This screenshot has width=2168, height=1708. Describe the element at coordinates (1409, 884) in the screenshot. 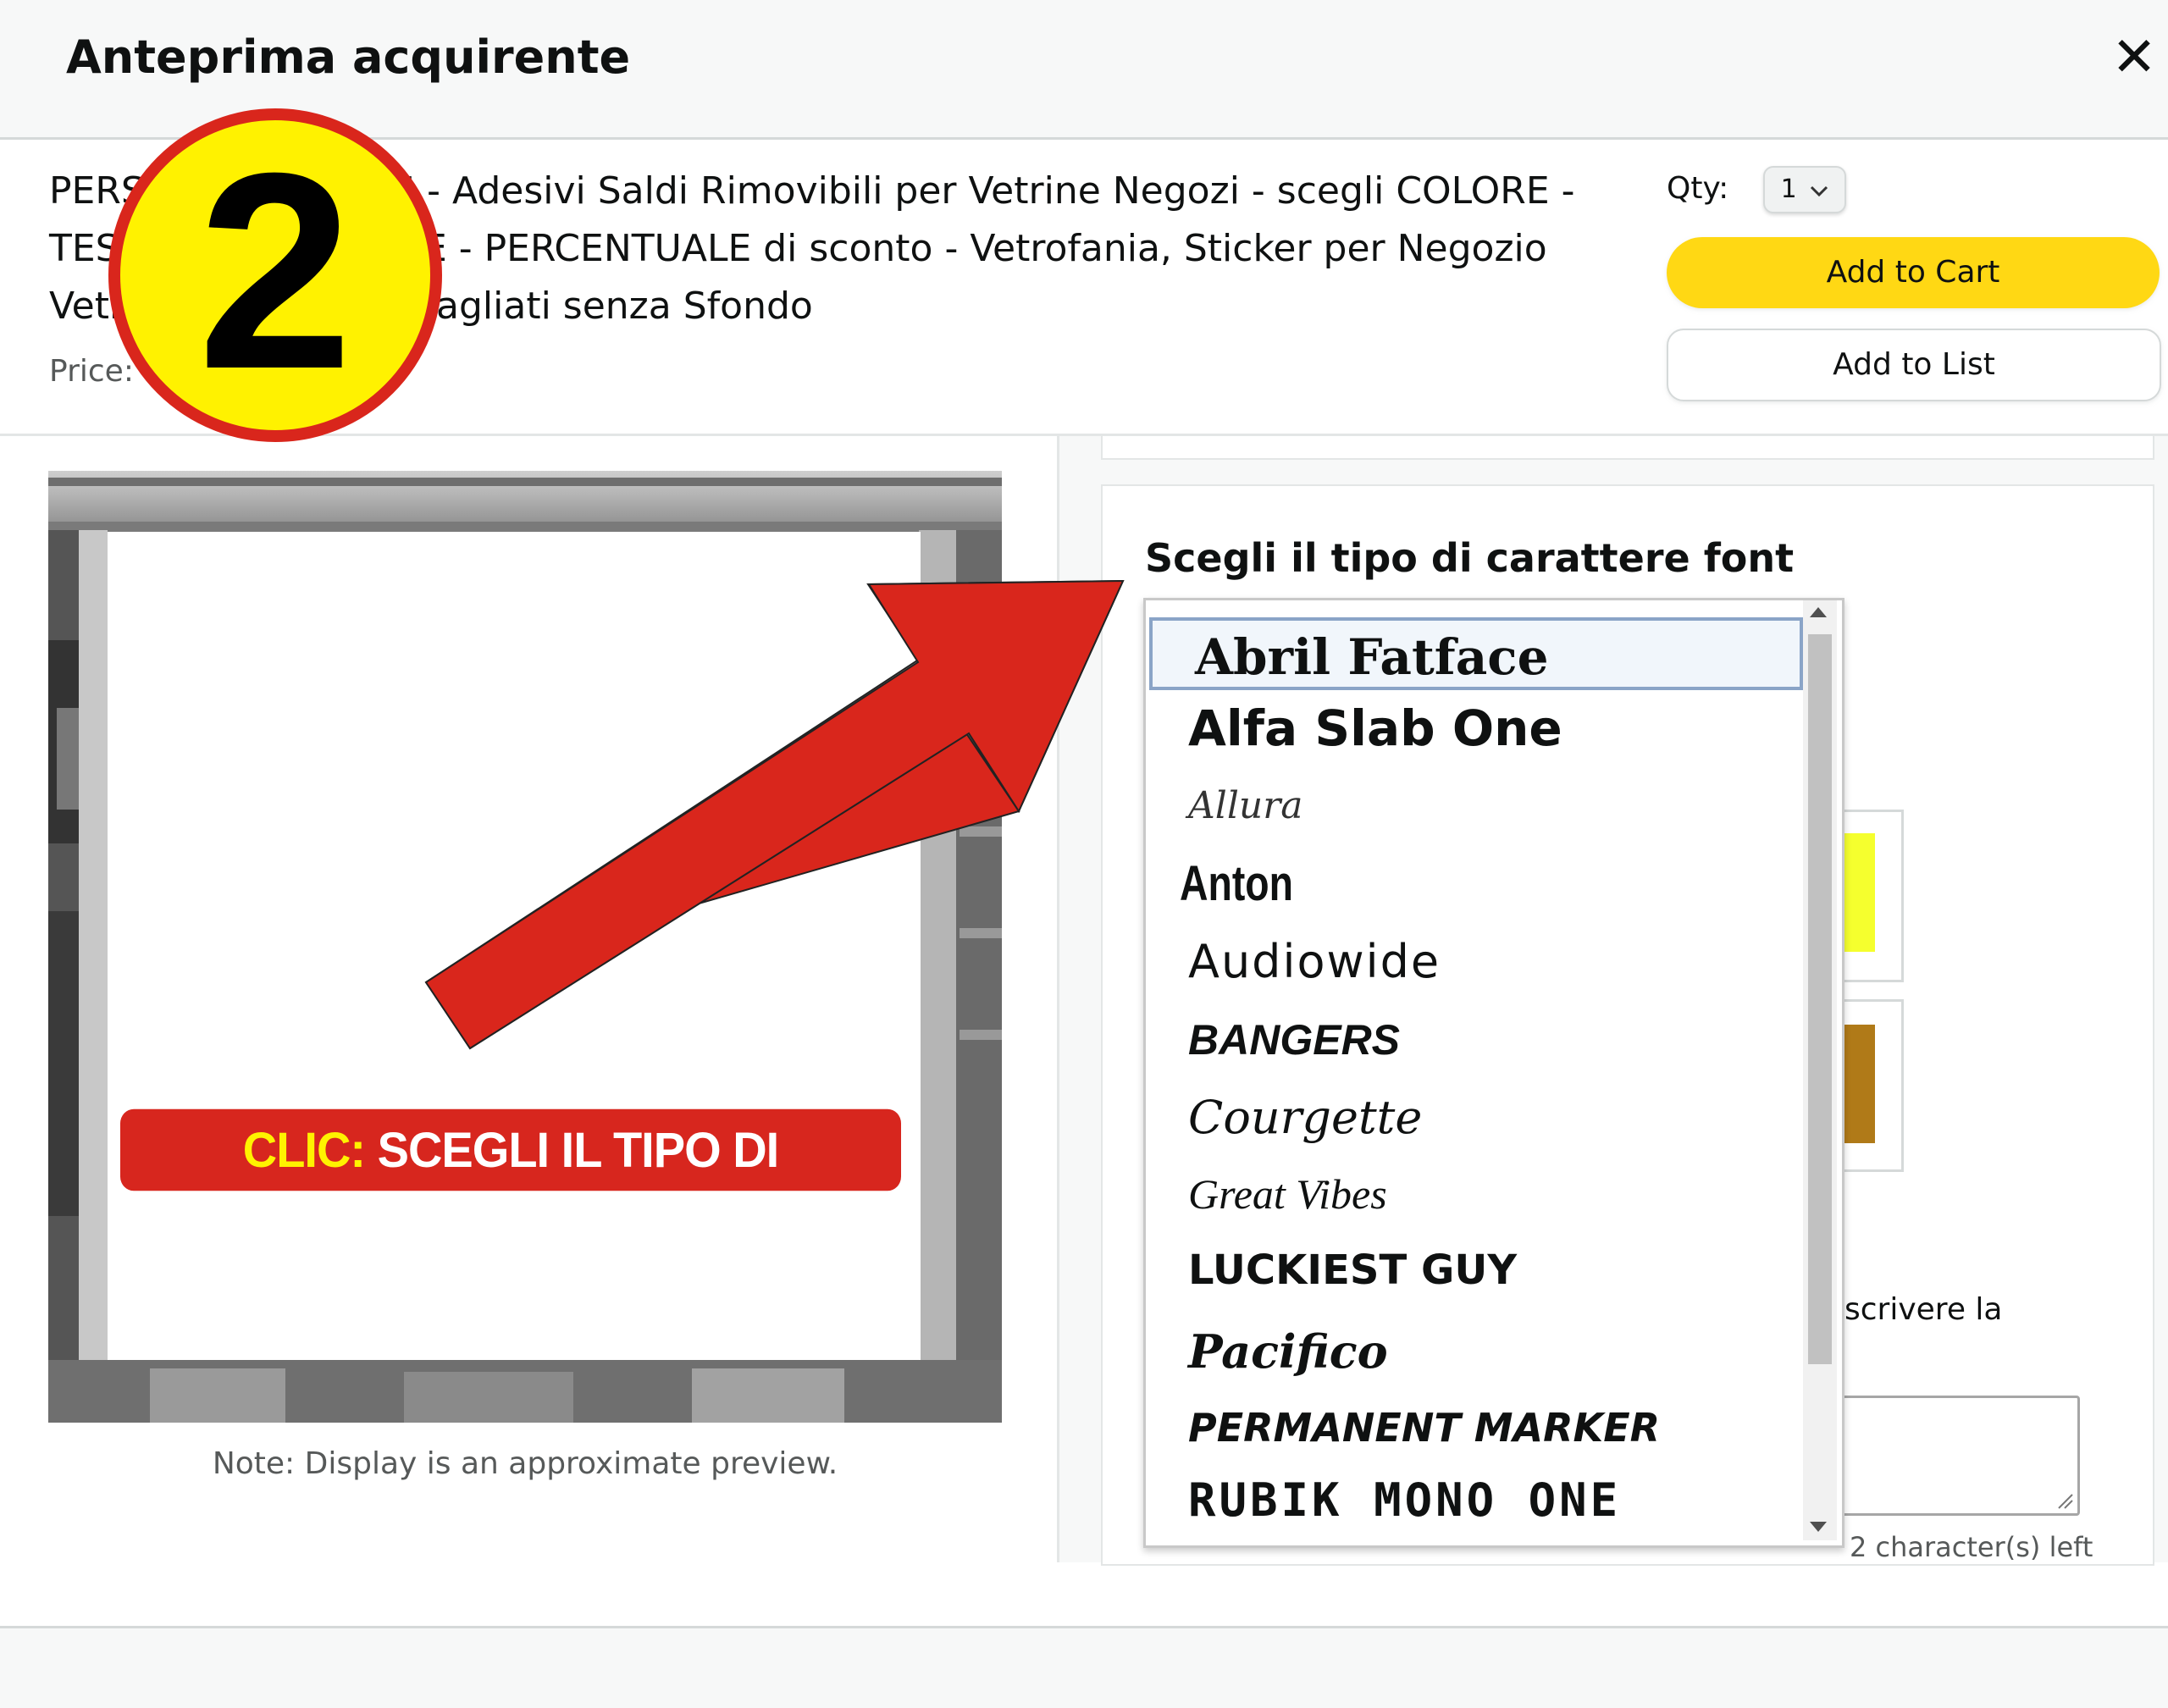

I see `font-option-anton: Anton` at that location.